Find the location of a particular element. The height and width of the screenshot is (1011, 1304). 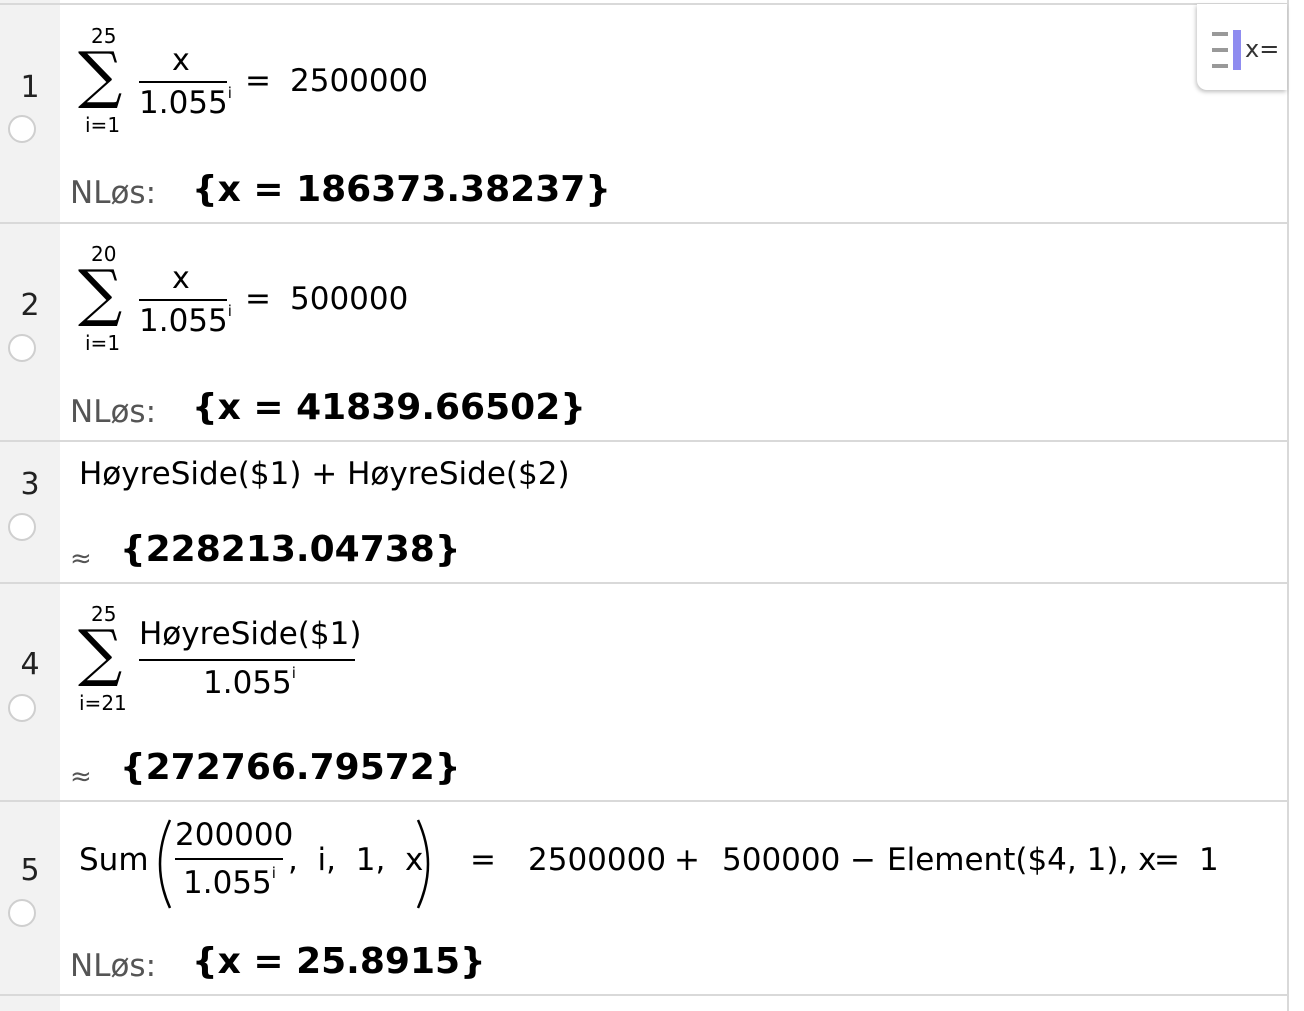

output-value: {x = 41839.66502} is located at coordinates (389, 407).